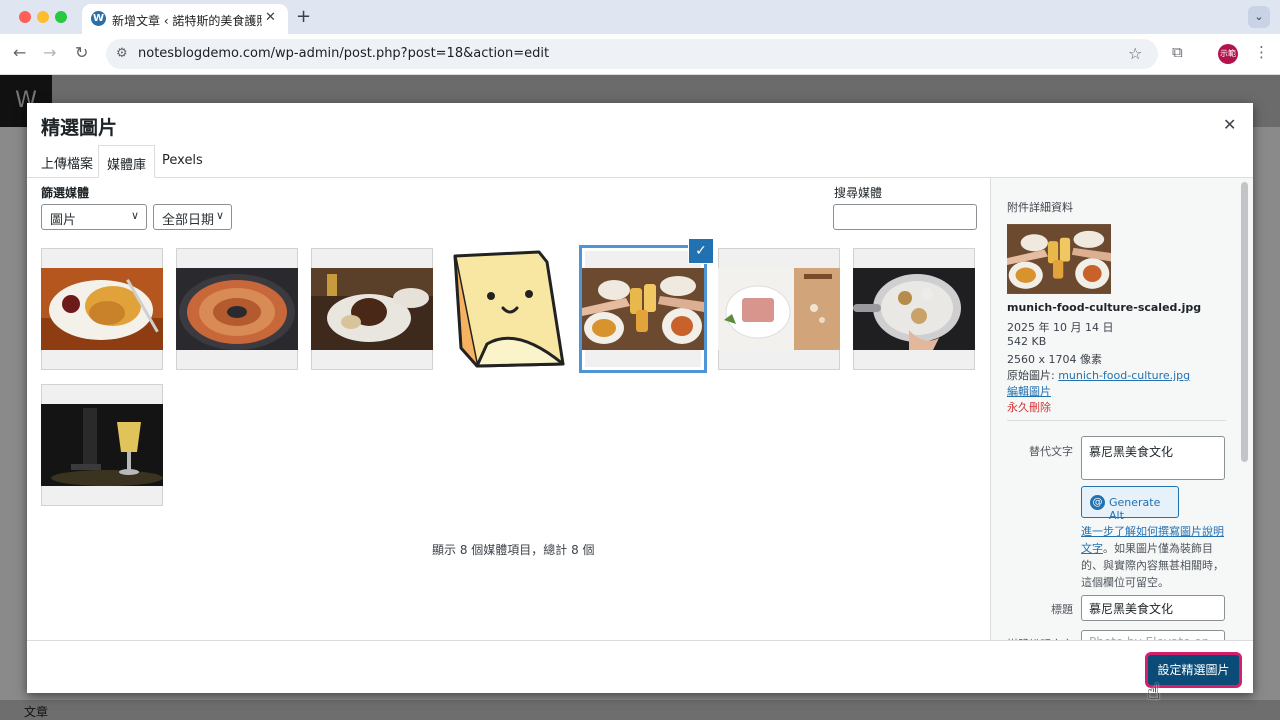  What do you see at coordinates (67, 162) in the screenshot?
I see `tab-upload: 上傳檔案` at bounding box center [67, 162].